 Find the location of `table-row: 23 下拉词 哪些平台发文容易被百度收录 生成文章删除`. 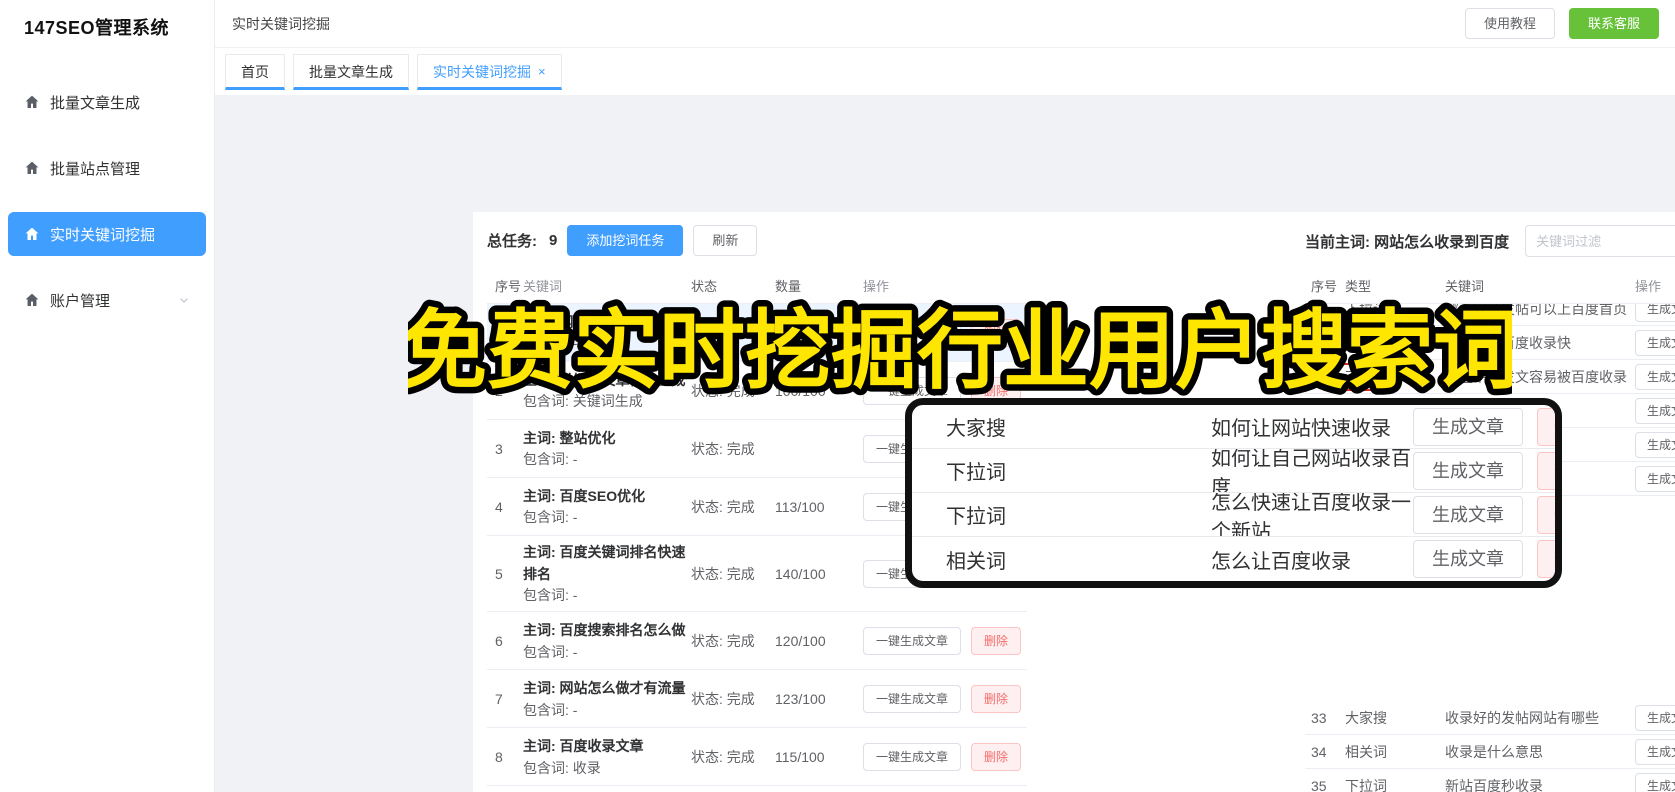

table-row: 23 下拉词 哪些平台发文容易被百度收录 生成文章删除 is located at coordinates (1490, 377).